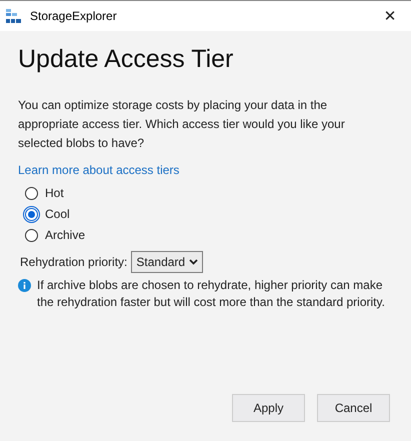 The image size is (411, 441). I want to click on learn-more-link: Learn more about access tiers, so click(99, 170).